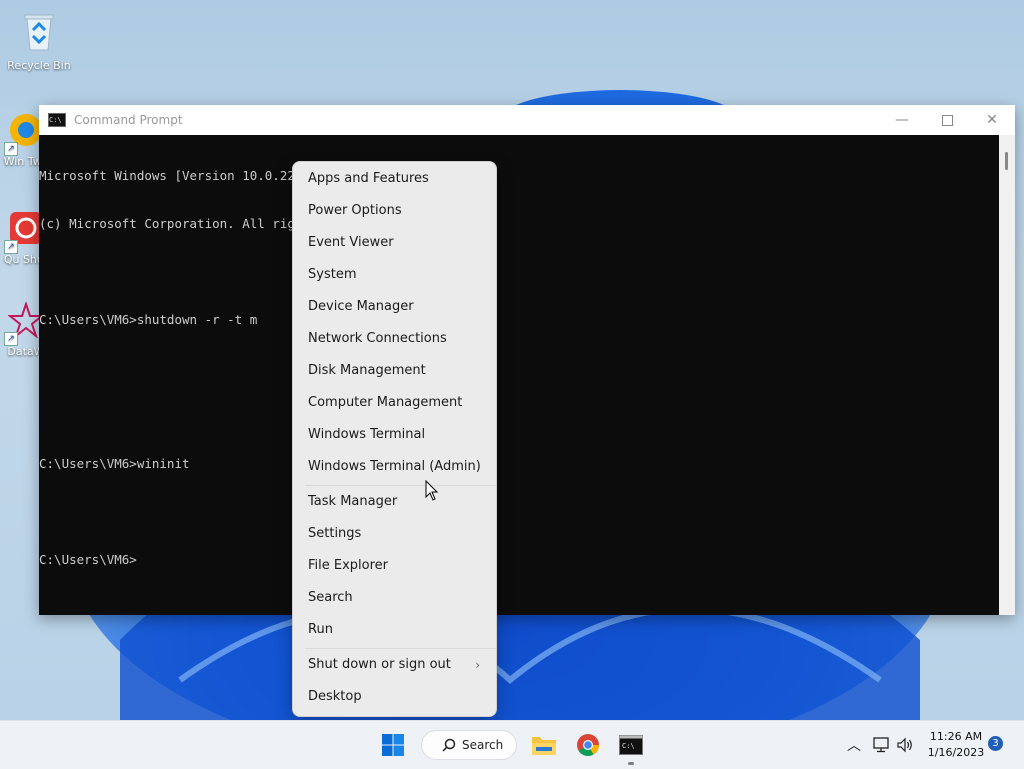  What do you see at coordinates (128, 120) in the screenshot?
I see `window-title: Command Prompt` at bounding box center [128, 120].